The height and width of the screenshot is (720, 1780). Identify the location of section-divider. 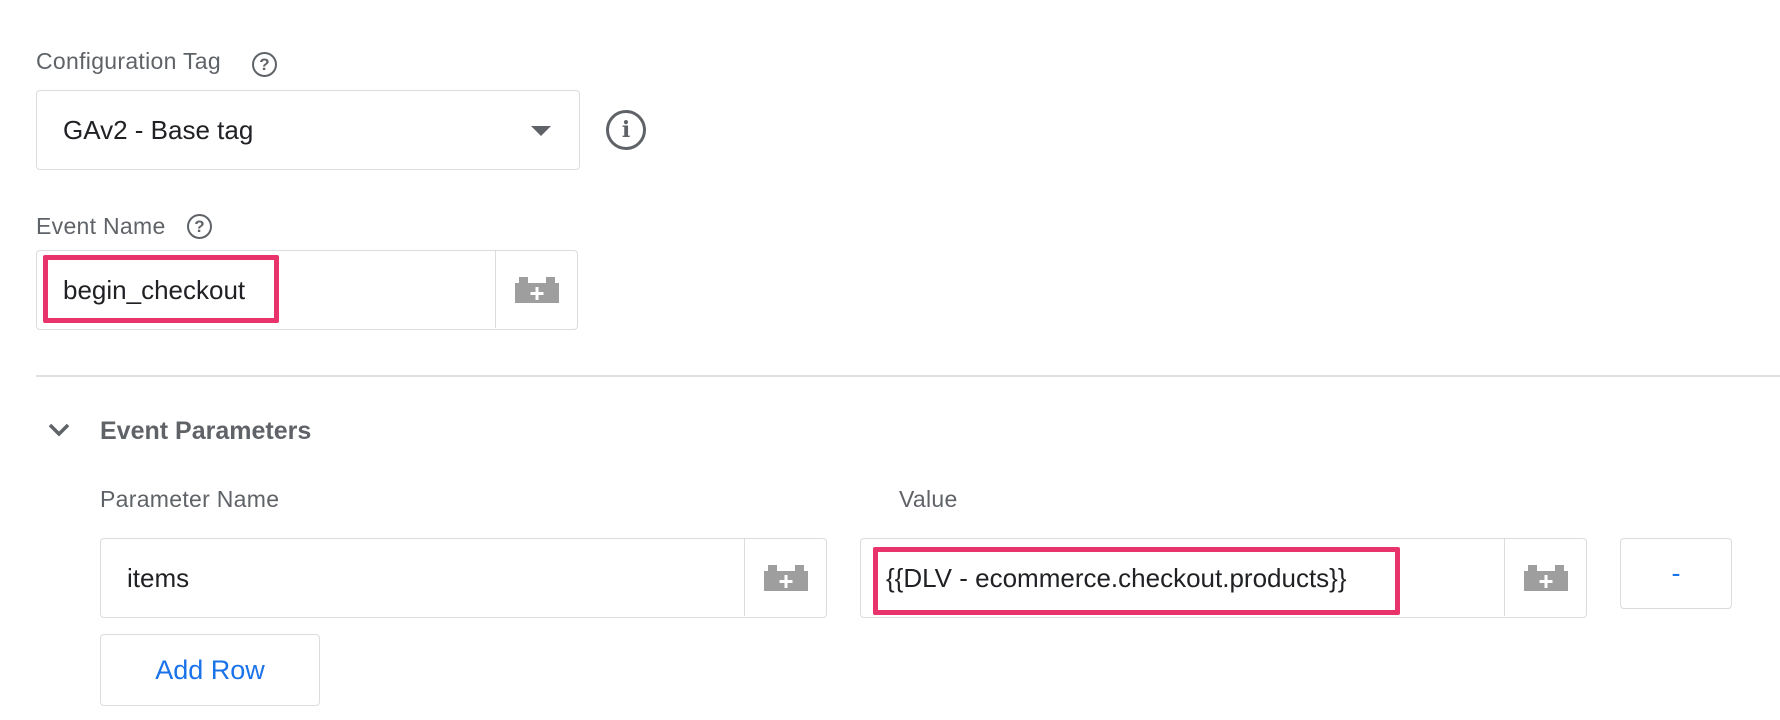
(908, 376).